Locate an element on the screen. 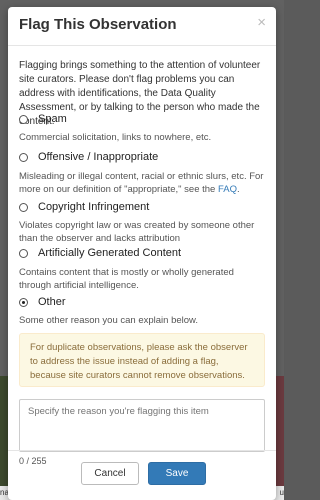 The height and width of the screenshot is (500, 320). modal-header: Flag This Observation × is located at coordinates (142, 26).